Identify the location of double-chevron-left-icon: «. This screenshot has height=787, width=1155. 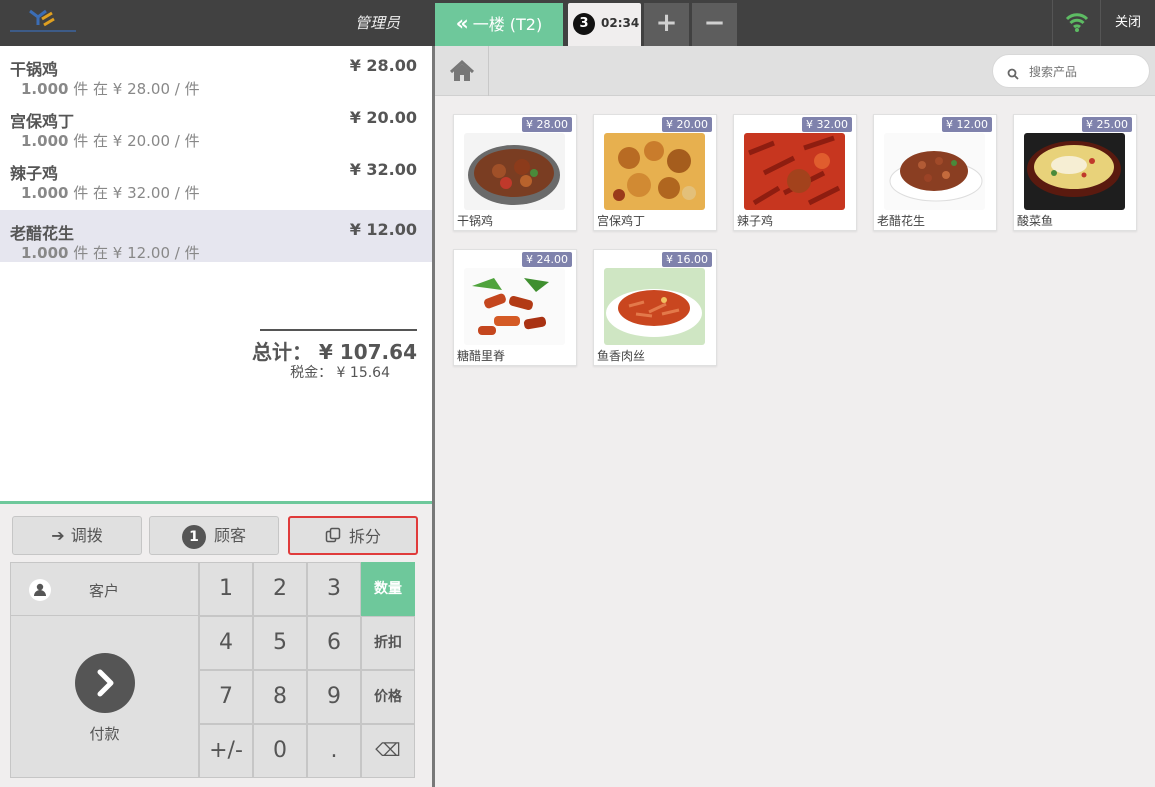
(462, 23).